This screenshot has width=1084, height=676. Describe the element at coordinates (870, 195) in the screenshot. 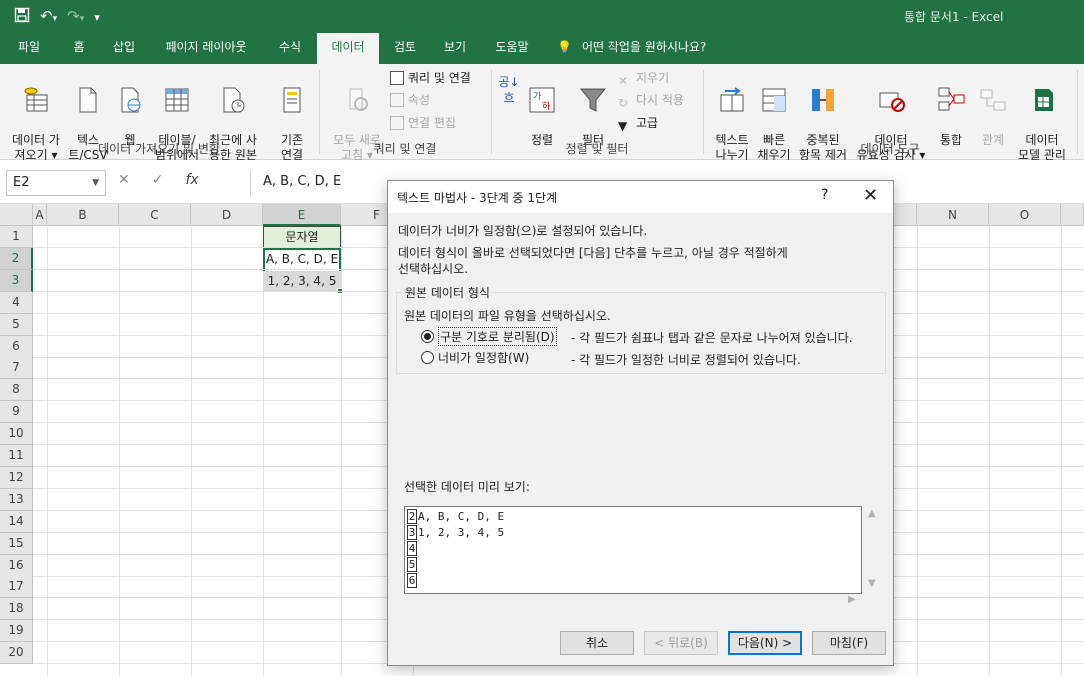

I see `close-icon: ✕` at that location.